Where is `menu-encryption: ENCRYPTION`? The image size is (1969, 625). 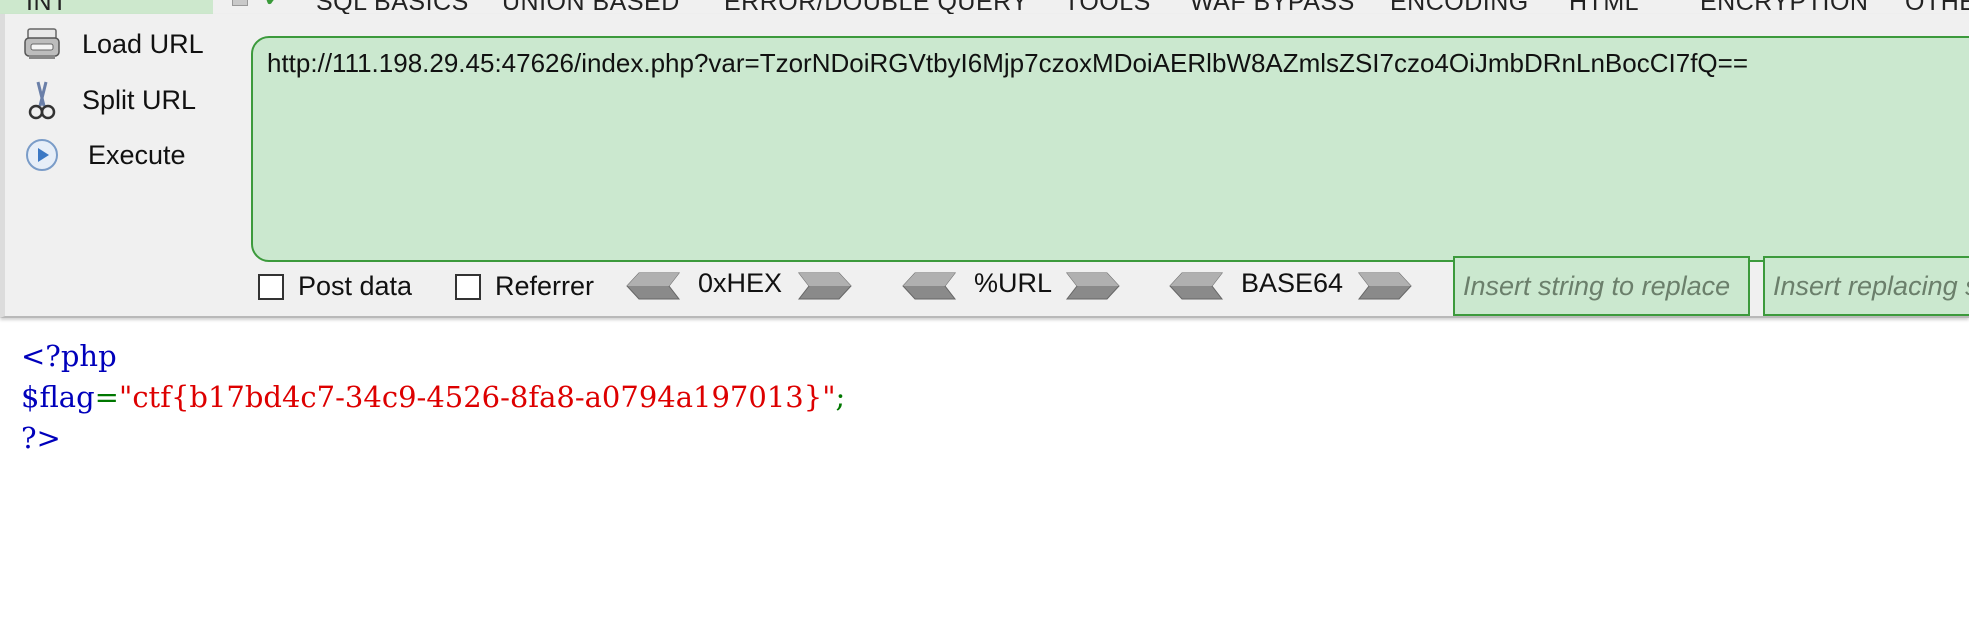
menu-encryption: ENCRYPTION is located at coordinates (1784, 7).